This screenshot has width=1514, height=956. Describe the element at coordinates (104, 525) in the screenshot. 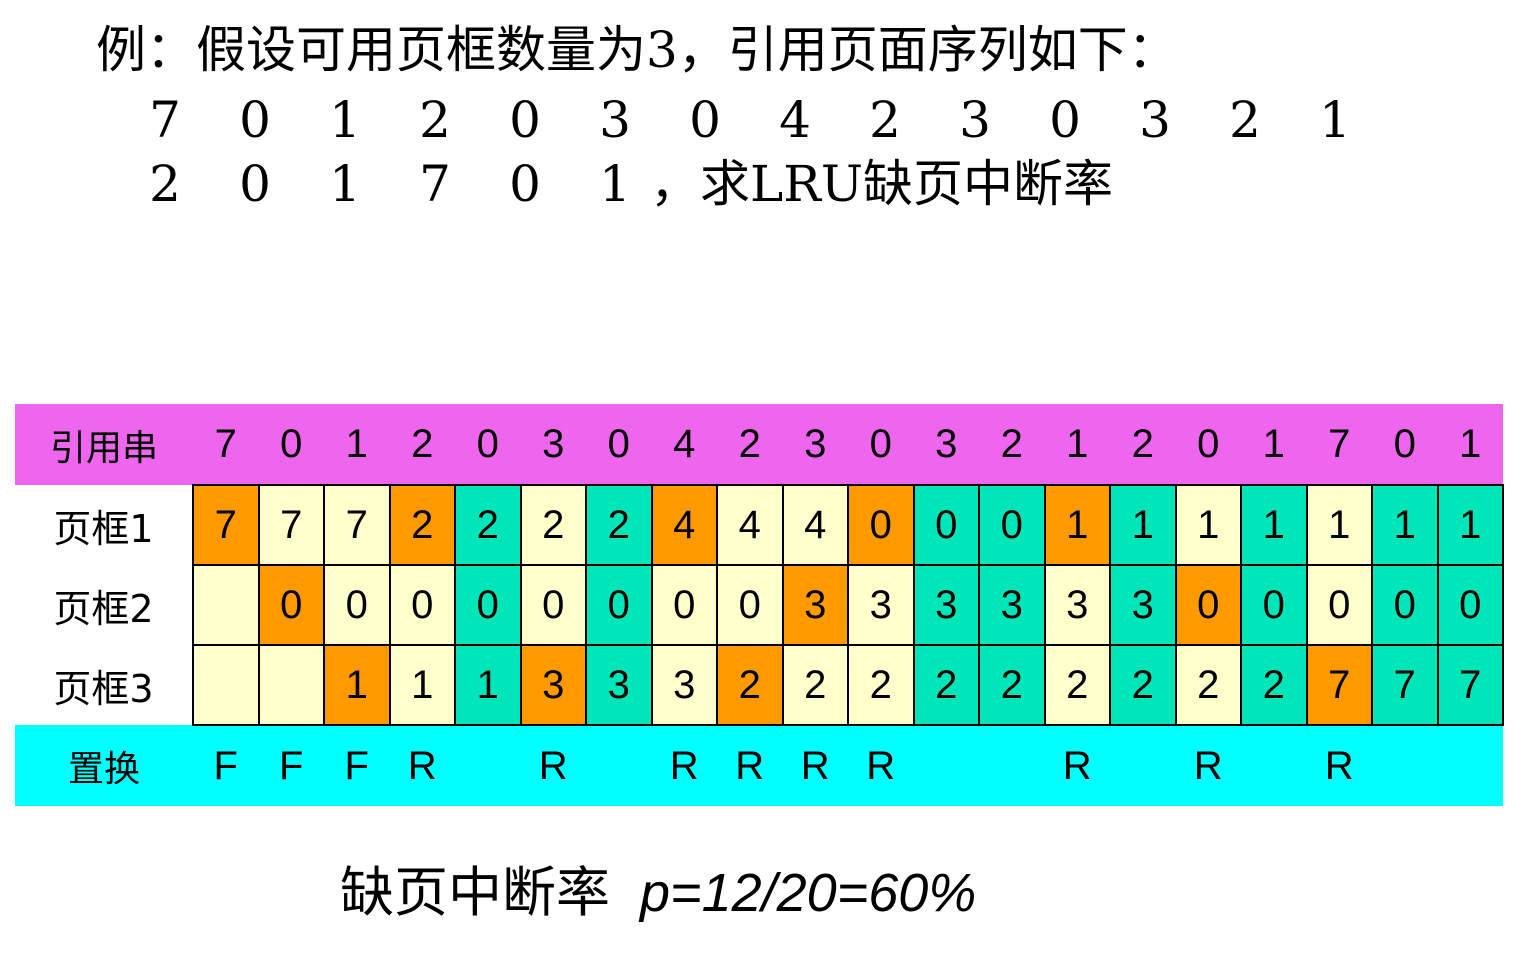

I see `frame-label: 页框1` at that location.